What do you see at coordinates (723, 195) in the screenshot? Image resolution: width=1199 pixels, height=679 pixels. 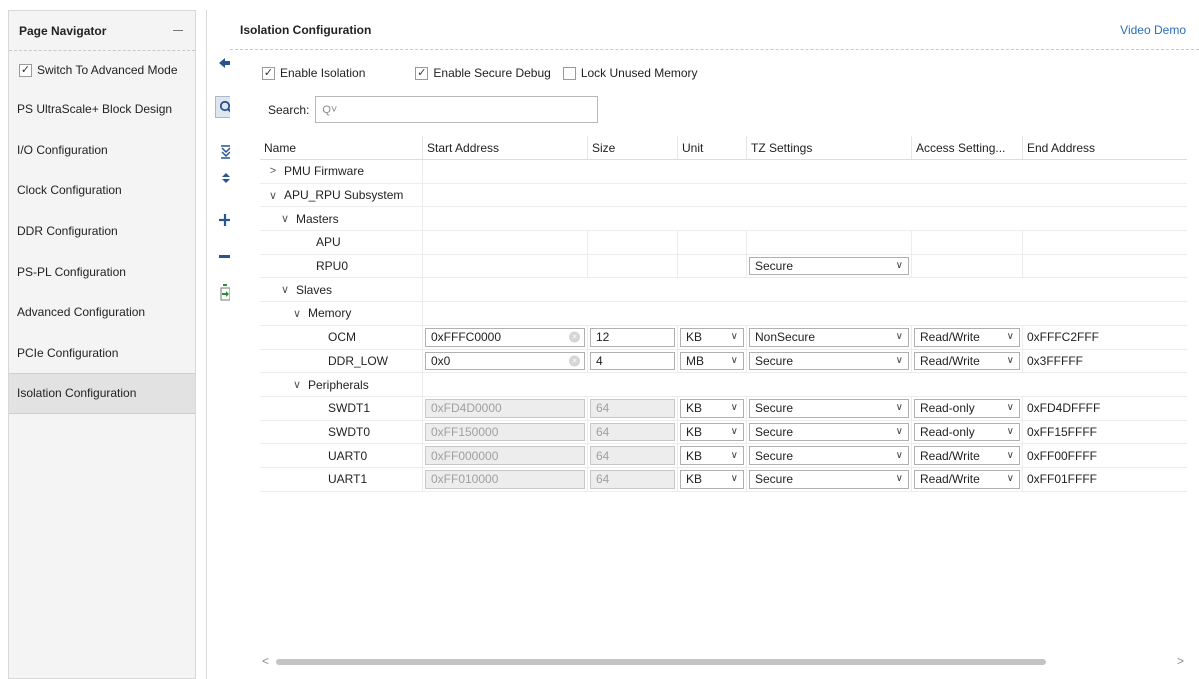 I see `tree-group-row: ∨ APU_RPU Subsystem` at bounding box center [723, 195].